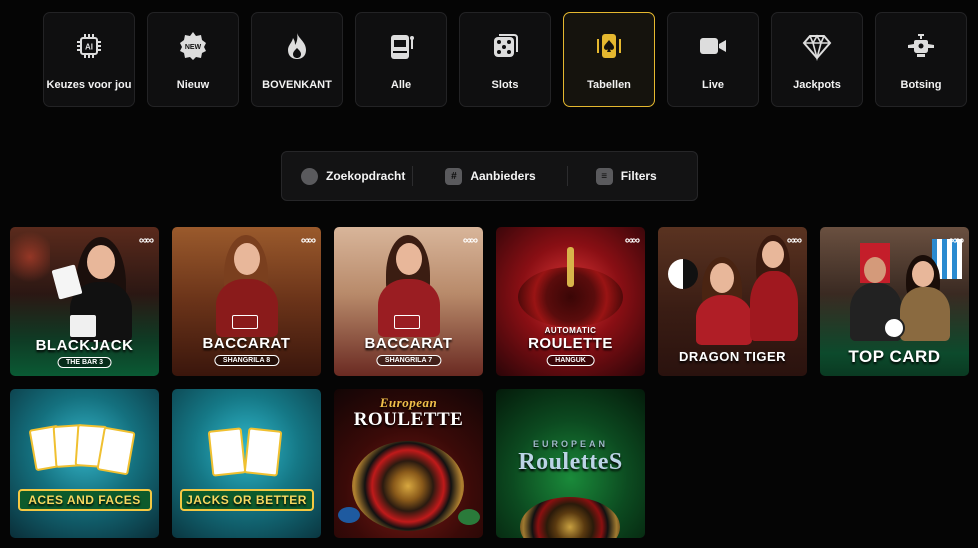 The height and width of the screenshot is (548, 978). I want to click on category-label: Alle, so click(401, 85).